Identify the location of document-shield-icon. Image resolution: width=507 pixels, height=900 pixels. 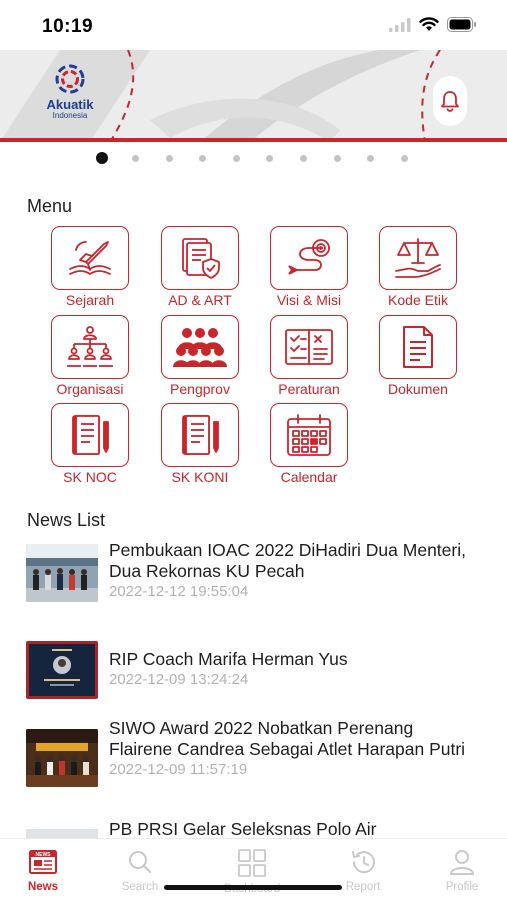
(201, 258).